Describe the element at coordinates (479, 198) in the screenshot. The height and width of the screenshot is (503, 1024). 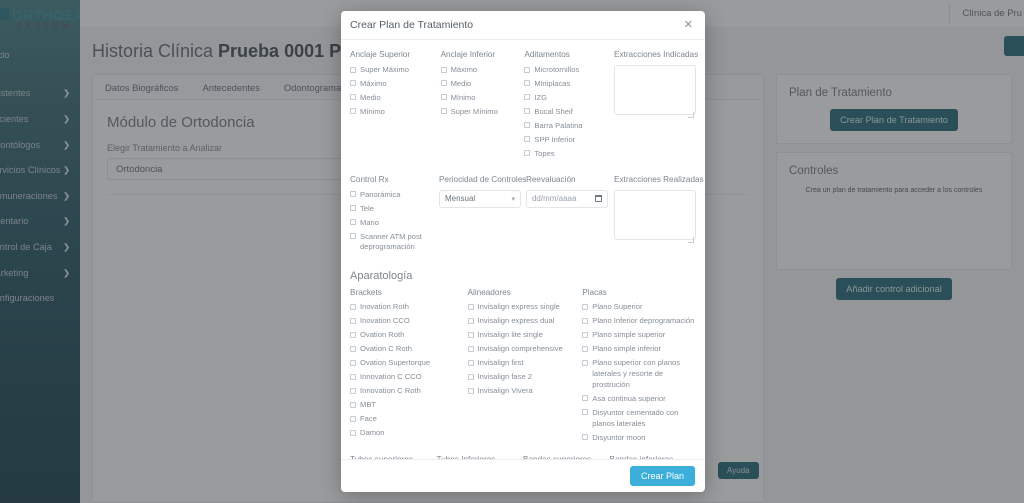
I see `periocidad-select: Mensual ▾` at that location.